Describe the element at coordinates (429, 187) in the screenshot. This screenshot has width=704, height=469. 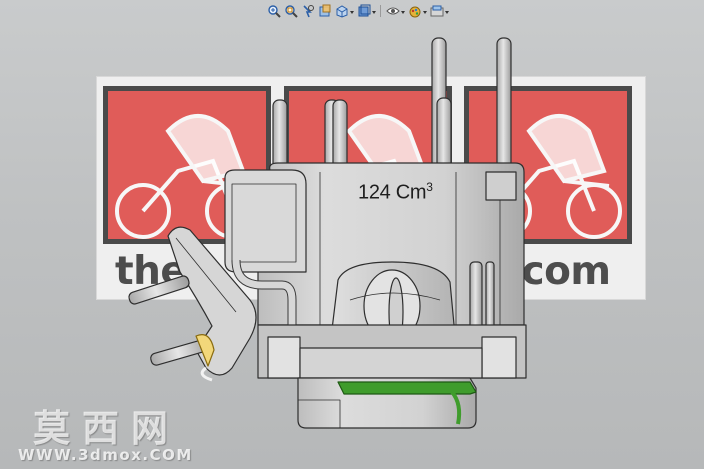
I see `displacement-unit-power: 3` at that location.